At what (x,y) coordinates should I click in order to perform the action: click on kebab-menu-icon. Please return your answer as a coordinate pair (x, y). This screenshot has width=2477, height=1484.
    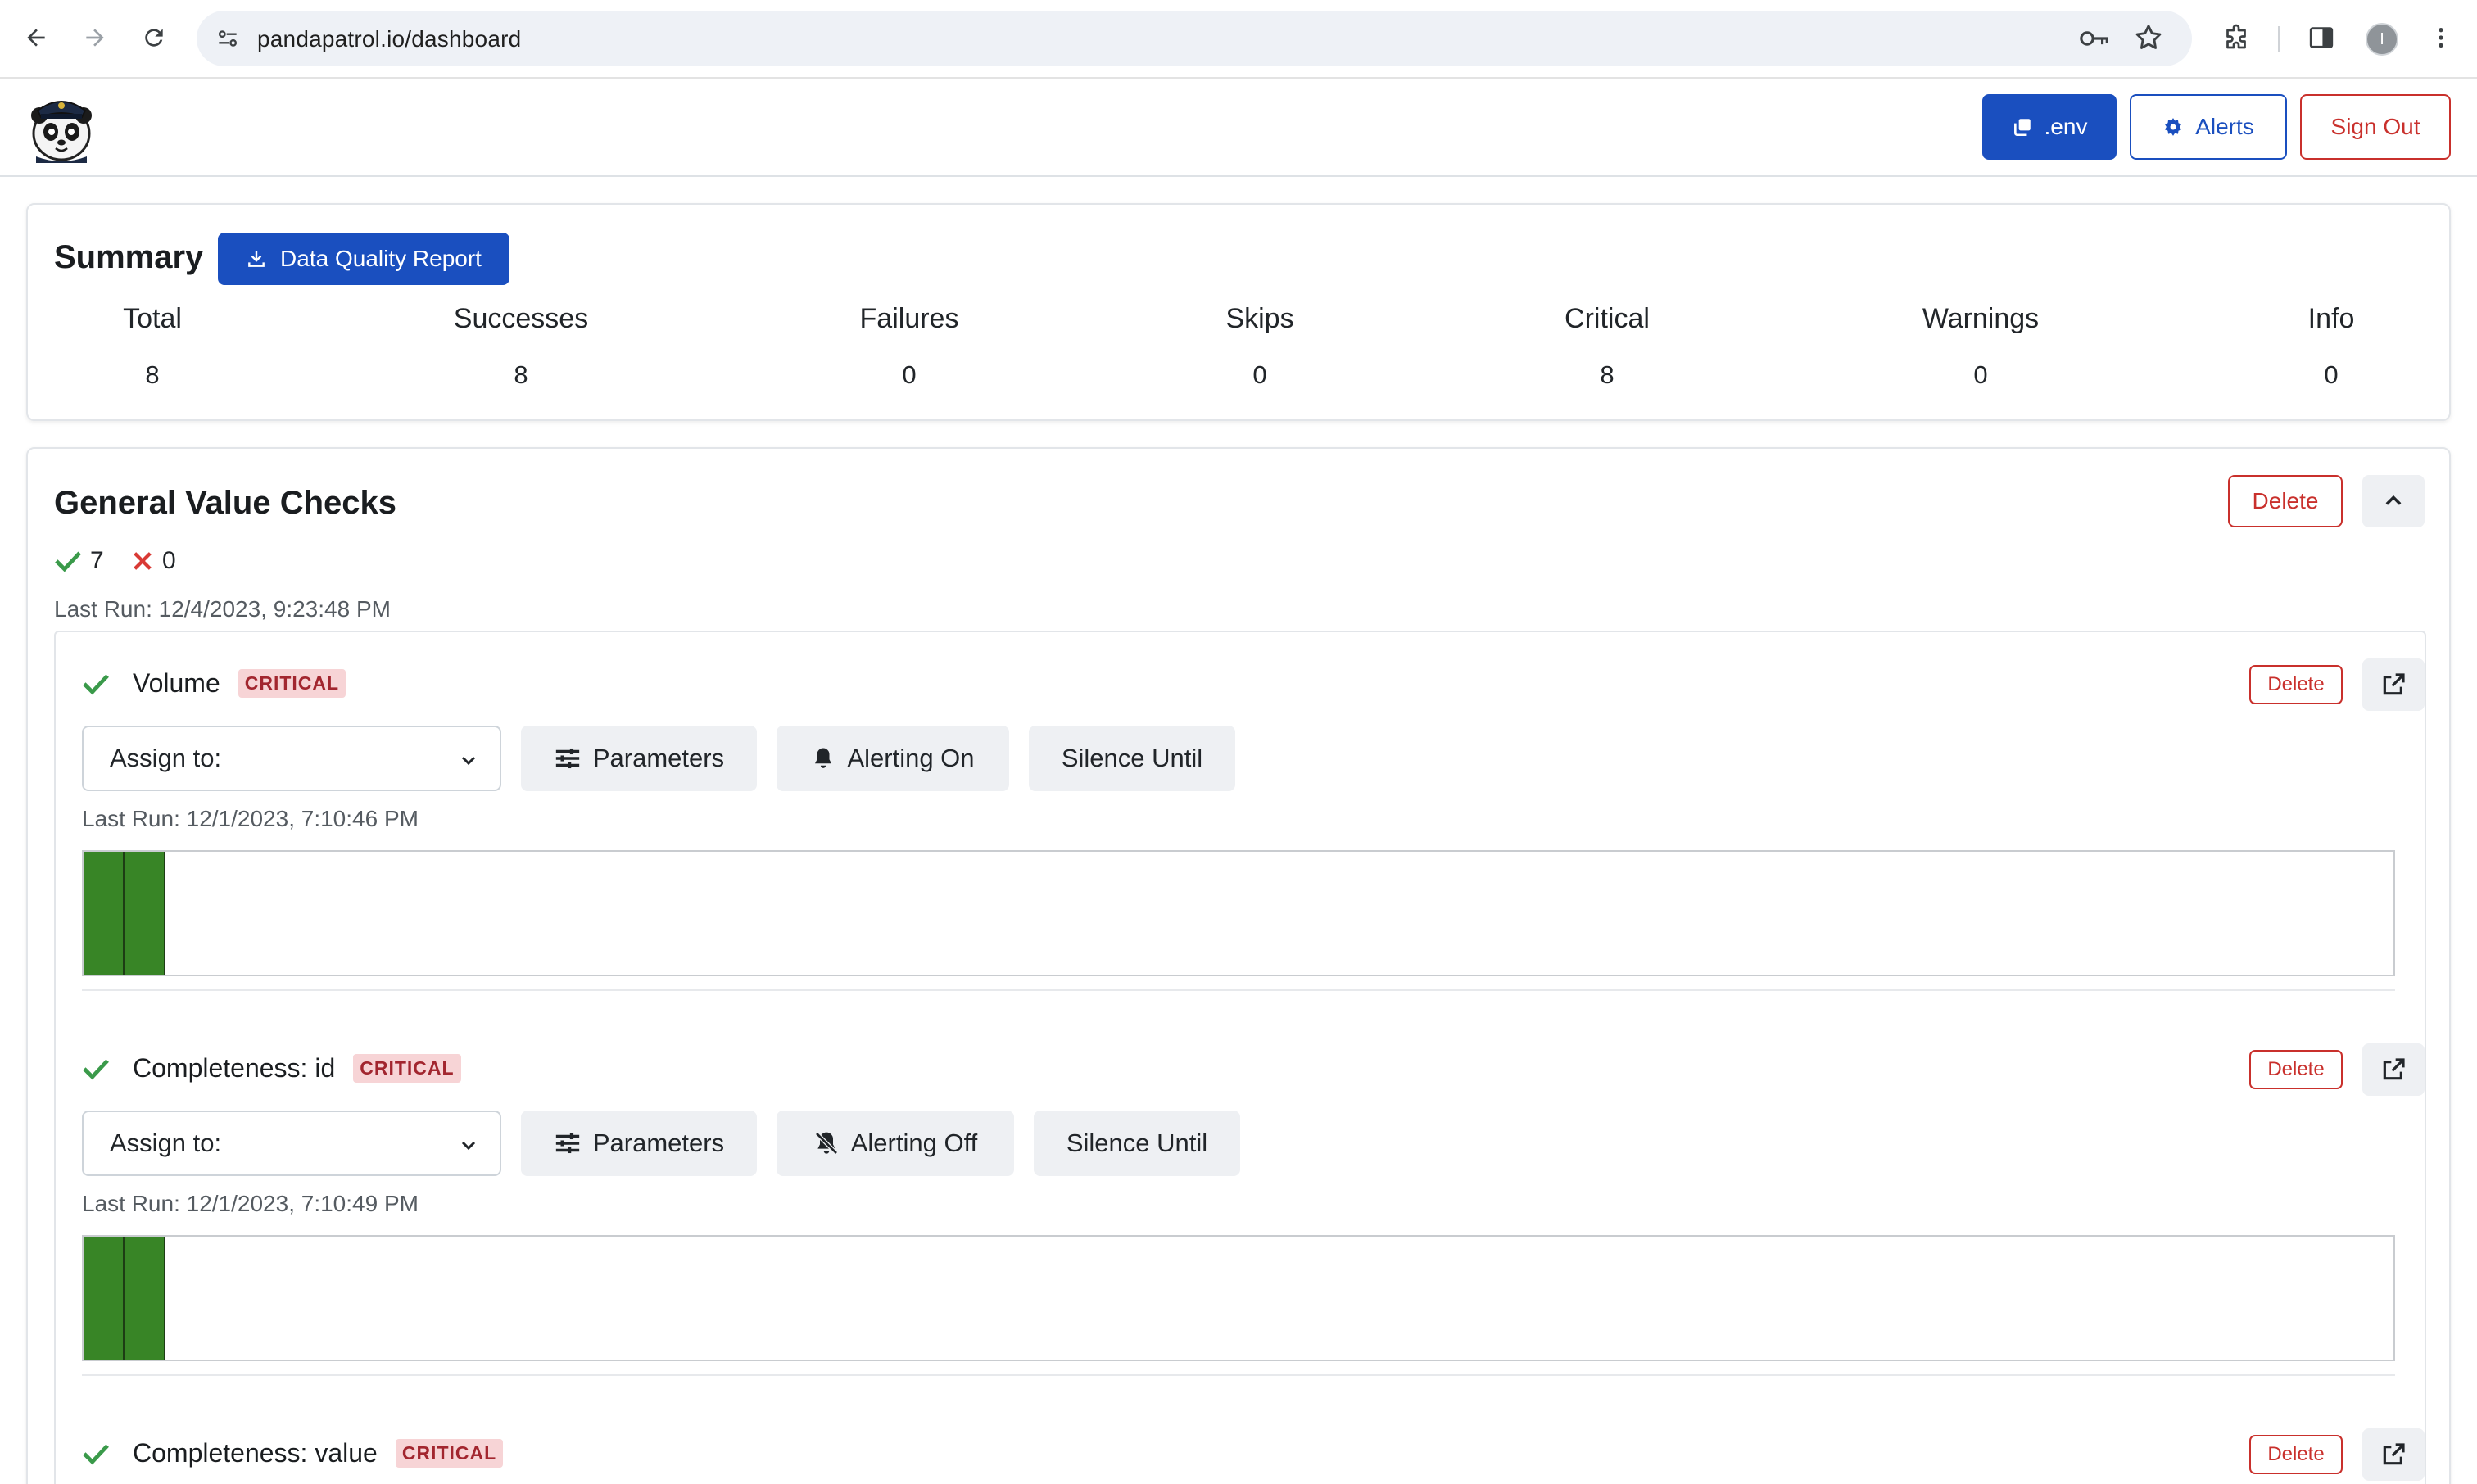
    Looking at the image, I should click on (2441, 38).